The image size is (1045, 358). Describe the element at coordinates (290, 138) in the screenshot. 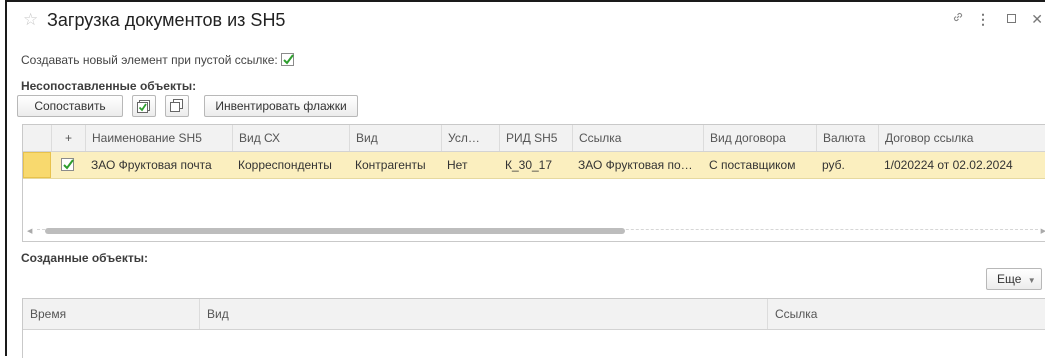

I see `header-vid-sh: Вид СХ` at that location.